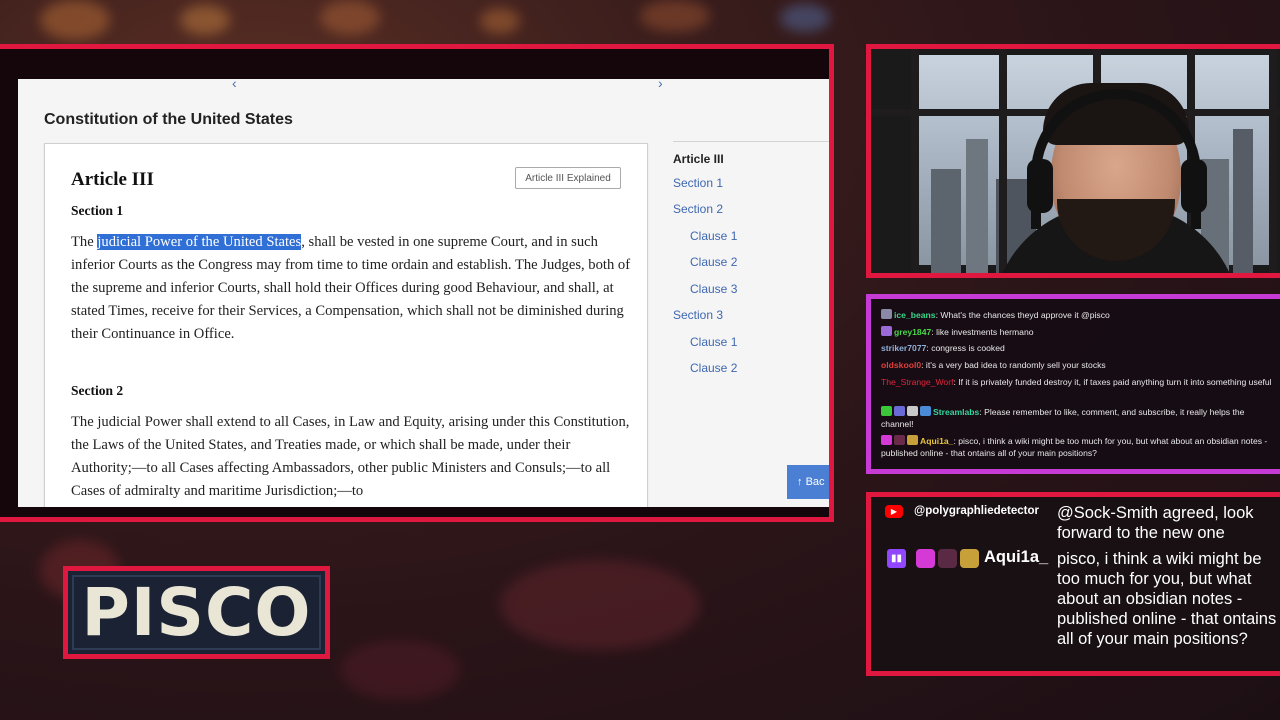 This screenshot has width=1280, height=720. What do you see at coordinates (801, 482) in the screenshot?
I see `arrow-up-icon: ↑` at bounding box center [801, 482].